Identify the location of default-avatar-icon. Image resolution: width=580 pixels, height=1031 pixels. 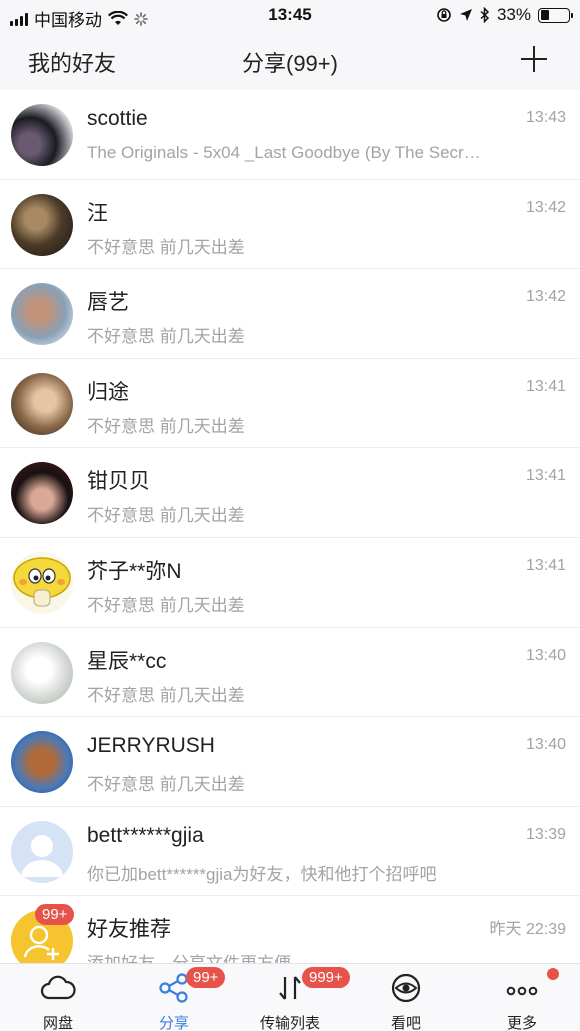
(42, 855).